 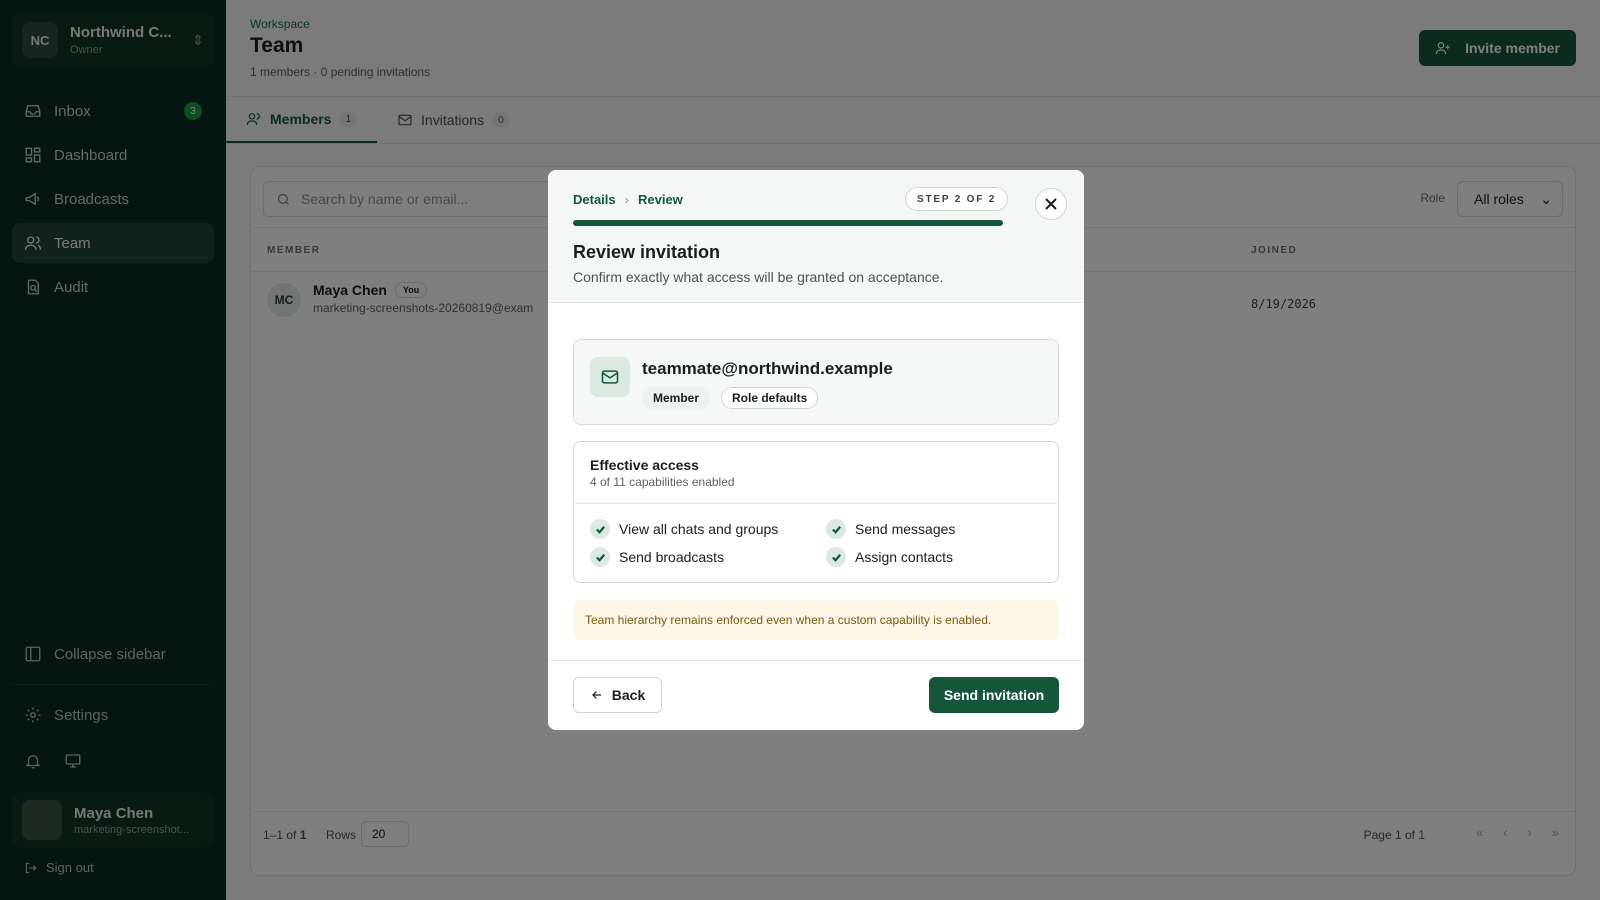 What do you see at coordinates (699, 529) in the screenshot?
I see `capability-label: View all chats and groups` at bounding box center [699, 529].